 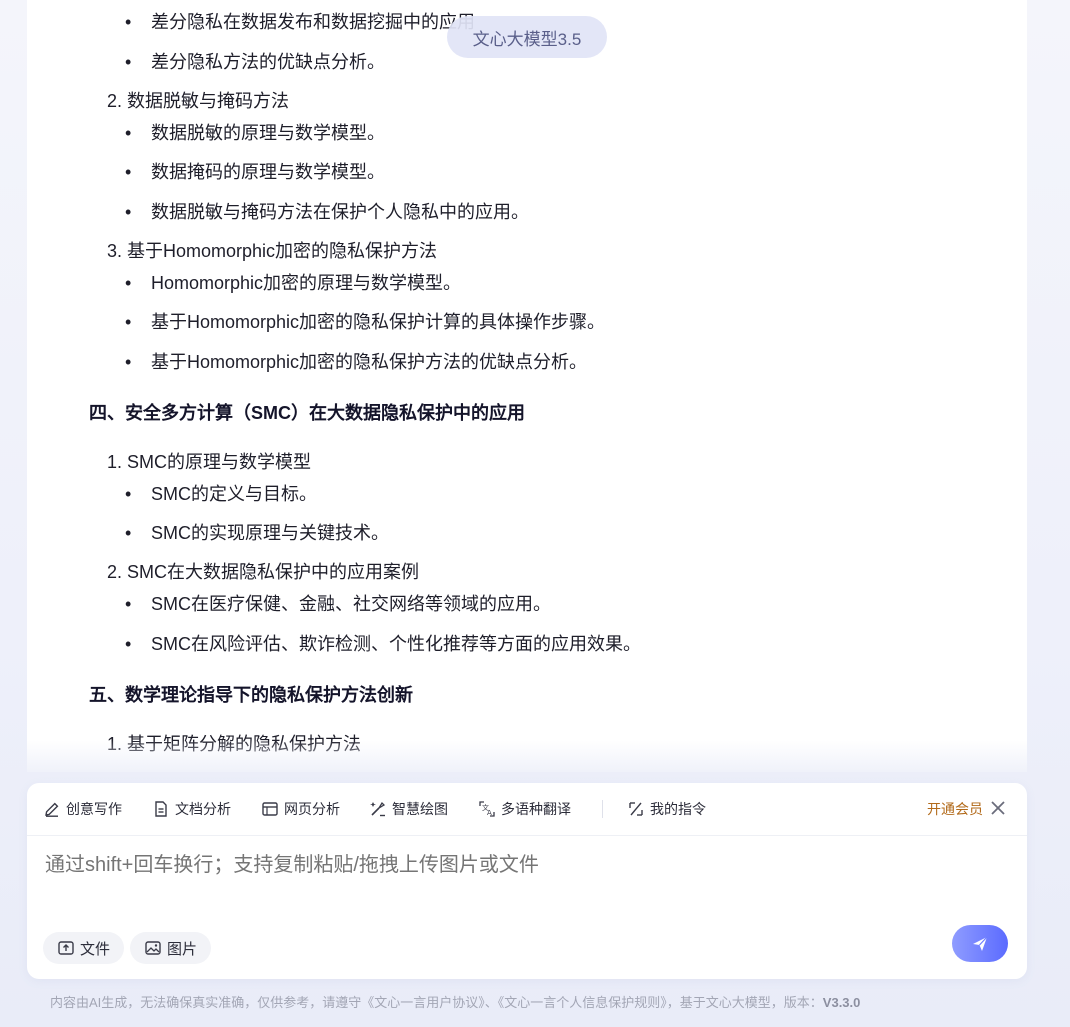 What do you see at coordinates (356, 362) in the screenshot?
I see `list-item: • 基于Homomorphic加密的隐私保护方法的优缺点分析。` at bounding box center [356, 362].